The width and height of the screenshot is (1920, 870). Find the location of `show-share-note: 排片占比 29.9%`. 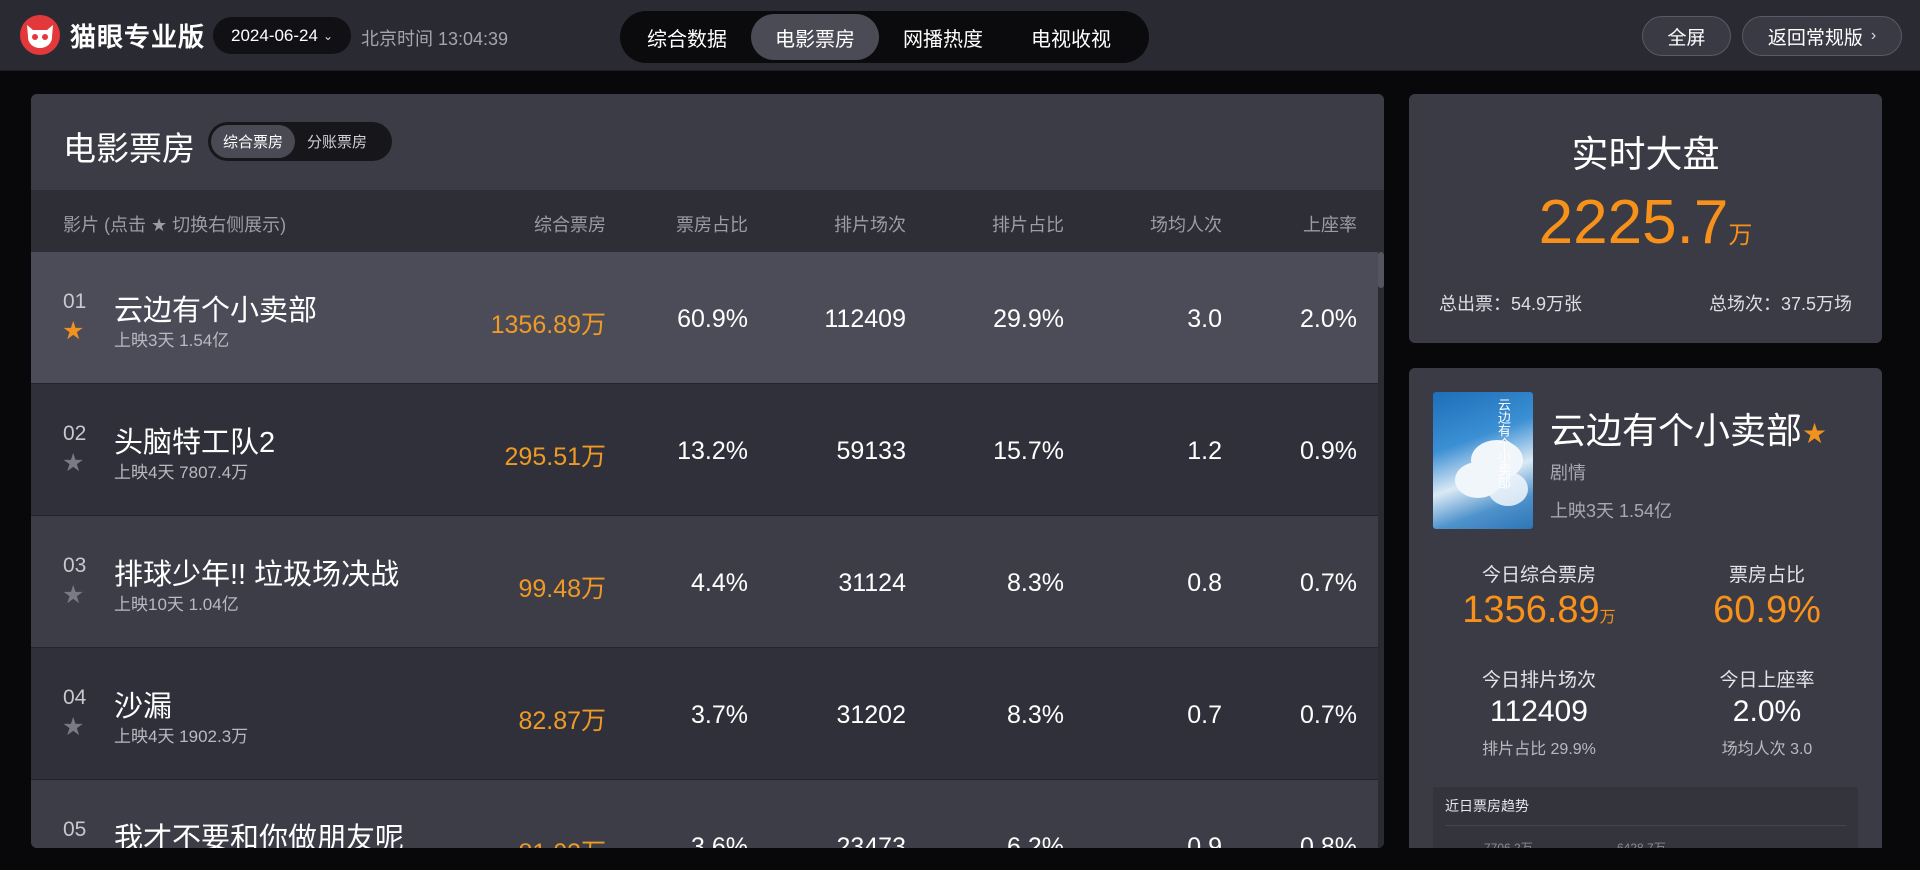

show-share-note: 排片占比 29.9% is located at coordinates (1539, 749).